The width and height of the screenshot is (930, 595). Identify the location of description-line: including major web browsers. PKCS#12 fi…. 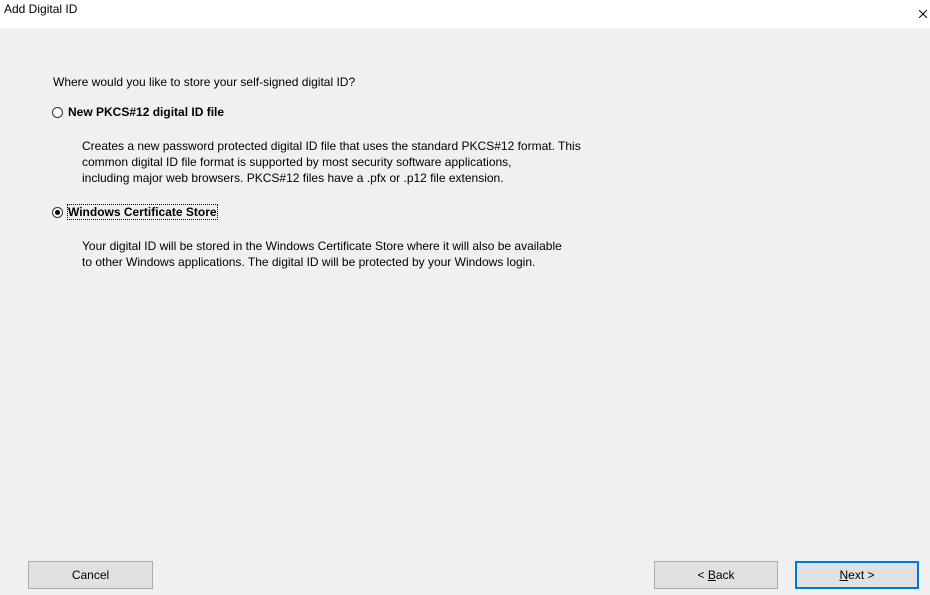
(293, 178).